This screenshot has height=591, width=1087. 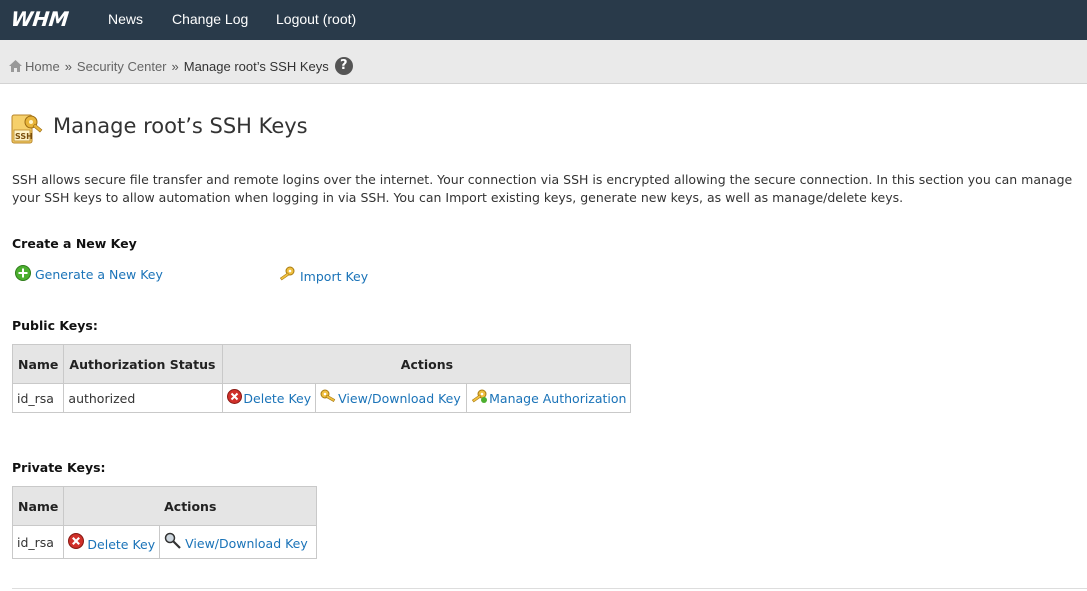 What do you see at coordinates (543, 20) in the screenshot?
I see `top-navbar: WHM News Change Log Logout (root)` at bounding box center [543, 20].